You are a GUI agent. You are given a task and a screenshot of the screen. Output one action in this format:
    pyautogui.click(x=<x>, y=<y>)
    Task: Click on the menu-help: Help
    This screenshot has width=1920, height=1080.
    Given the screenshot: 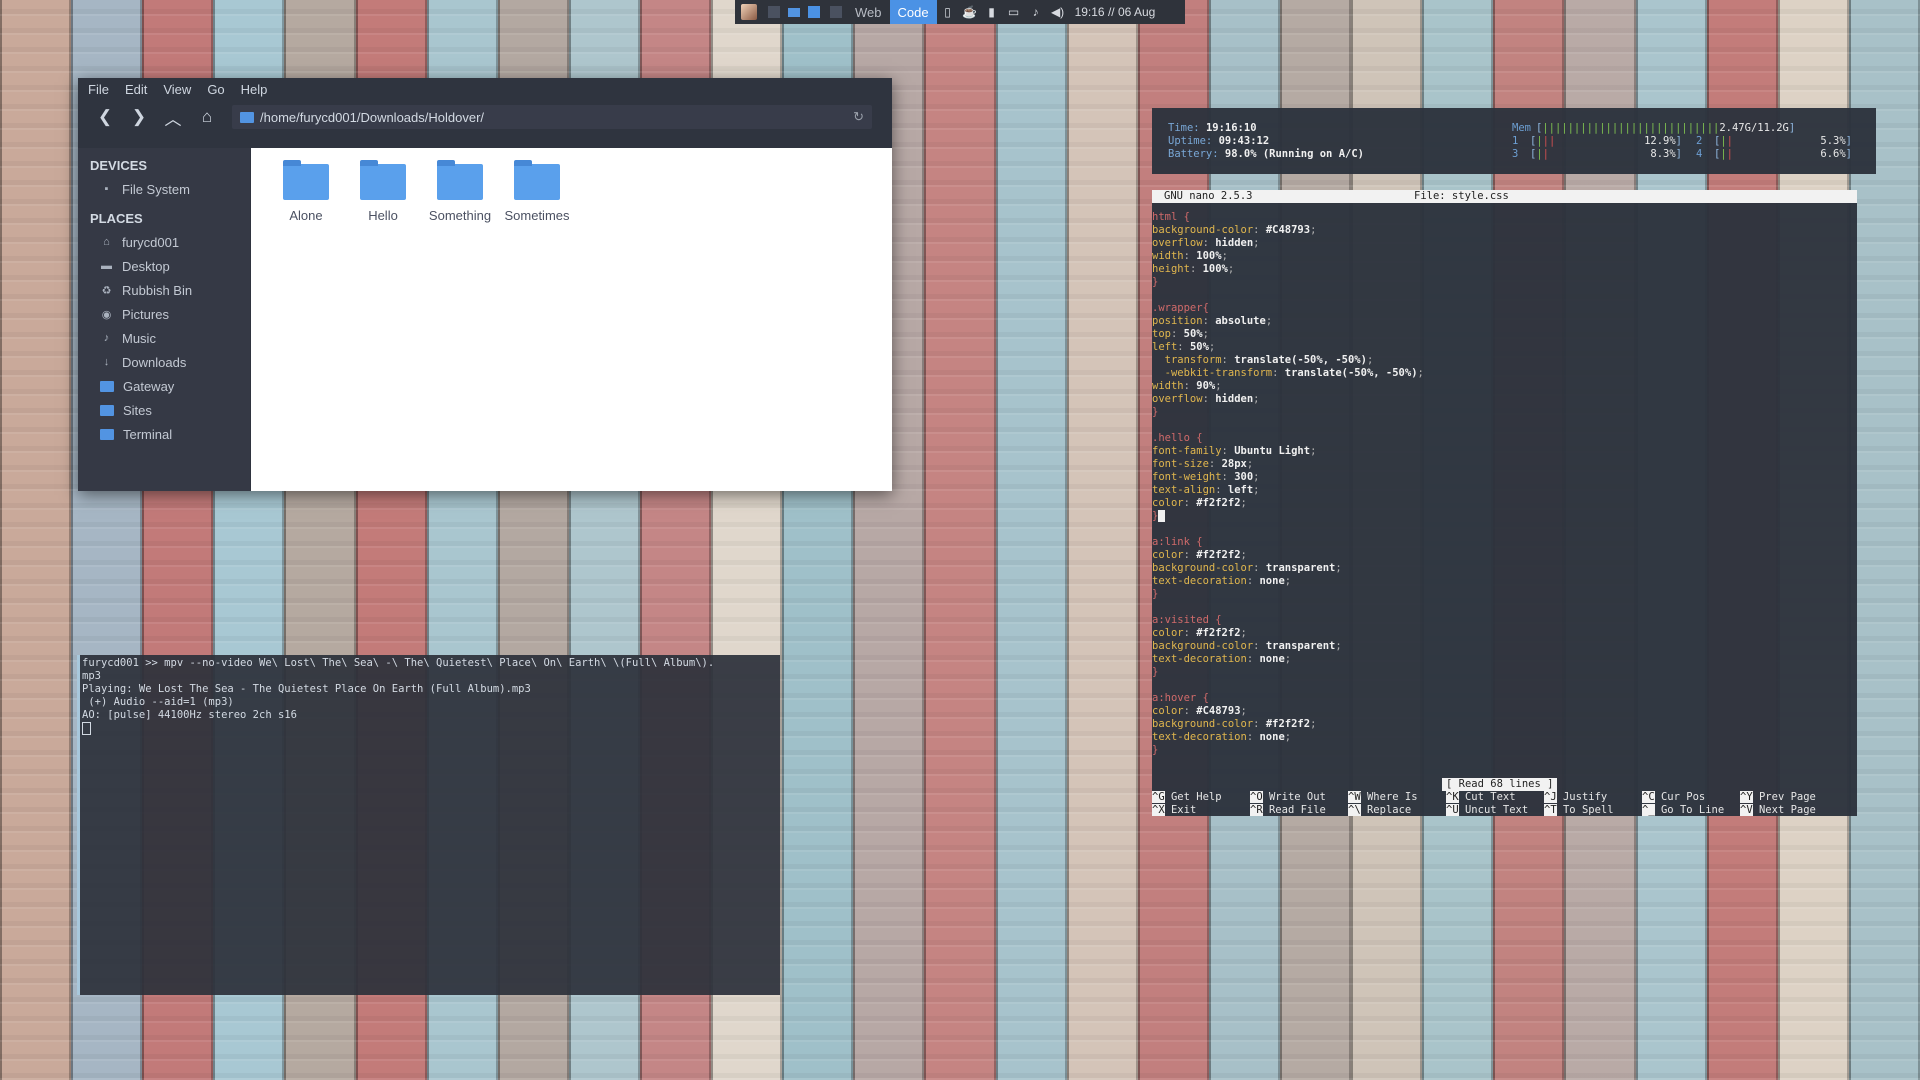 What is the action you would take?
    pyautogui.click(x=254, y=89)
    